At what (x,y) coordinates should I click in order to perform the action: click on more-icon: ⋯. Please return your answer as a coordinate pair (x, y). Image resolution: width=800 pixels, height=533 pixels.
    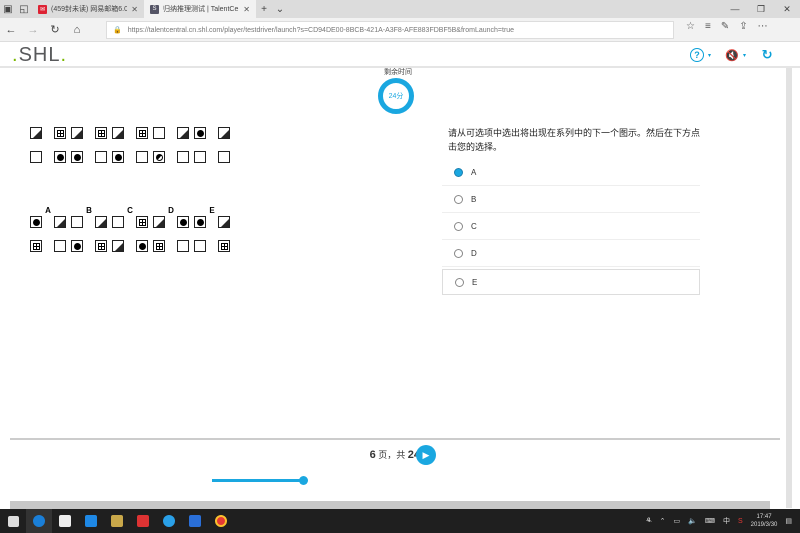
    Looking at the image, I should click on (763, 26).